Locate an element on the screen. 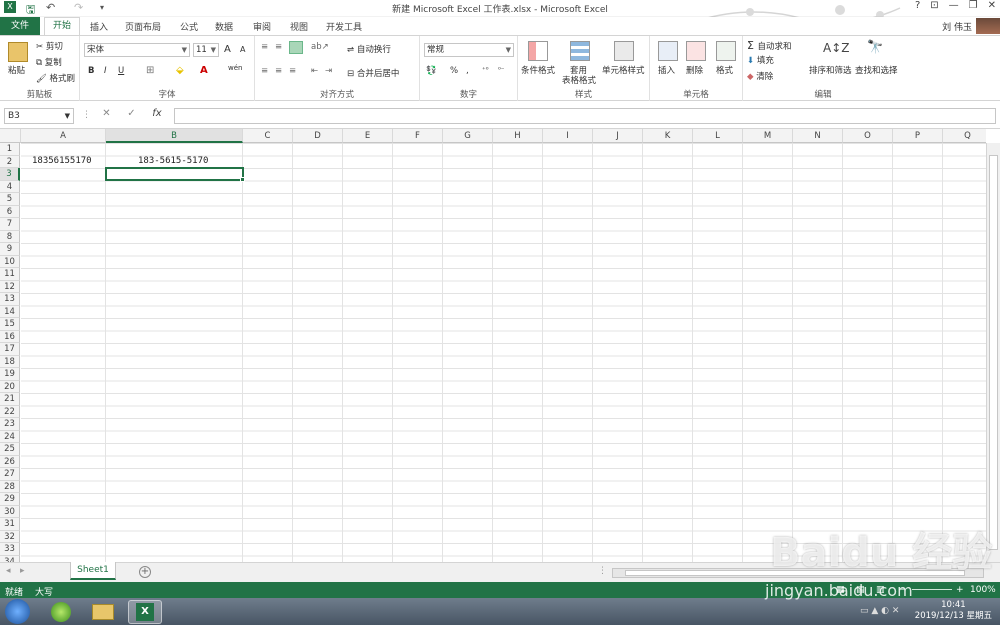 This screenshot has width=1000, height=625. user-account: 刘 伟玉 is located at coordinates (971, 26).